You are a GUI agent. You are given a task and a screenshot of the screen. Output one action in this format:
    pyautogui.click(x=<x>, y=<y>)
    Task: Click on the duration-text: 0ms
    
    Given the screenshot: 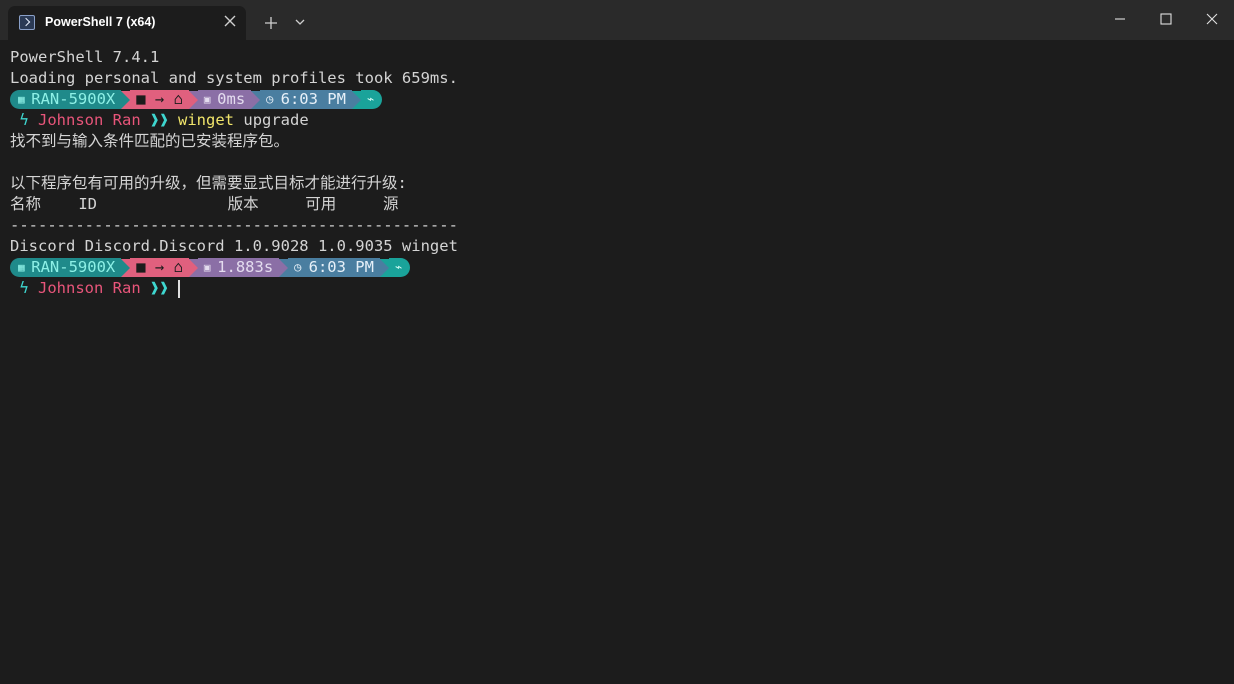 What is the action you would take?
    pyautogui.click(x=231, y=99)
    